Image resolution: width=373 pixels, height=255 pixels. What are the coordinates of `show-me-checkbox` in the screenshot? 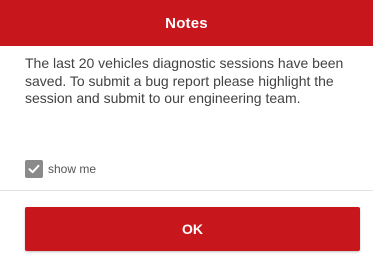 It's located at (34, 169).